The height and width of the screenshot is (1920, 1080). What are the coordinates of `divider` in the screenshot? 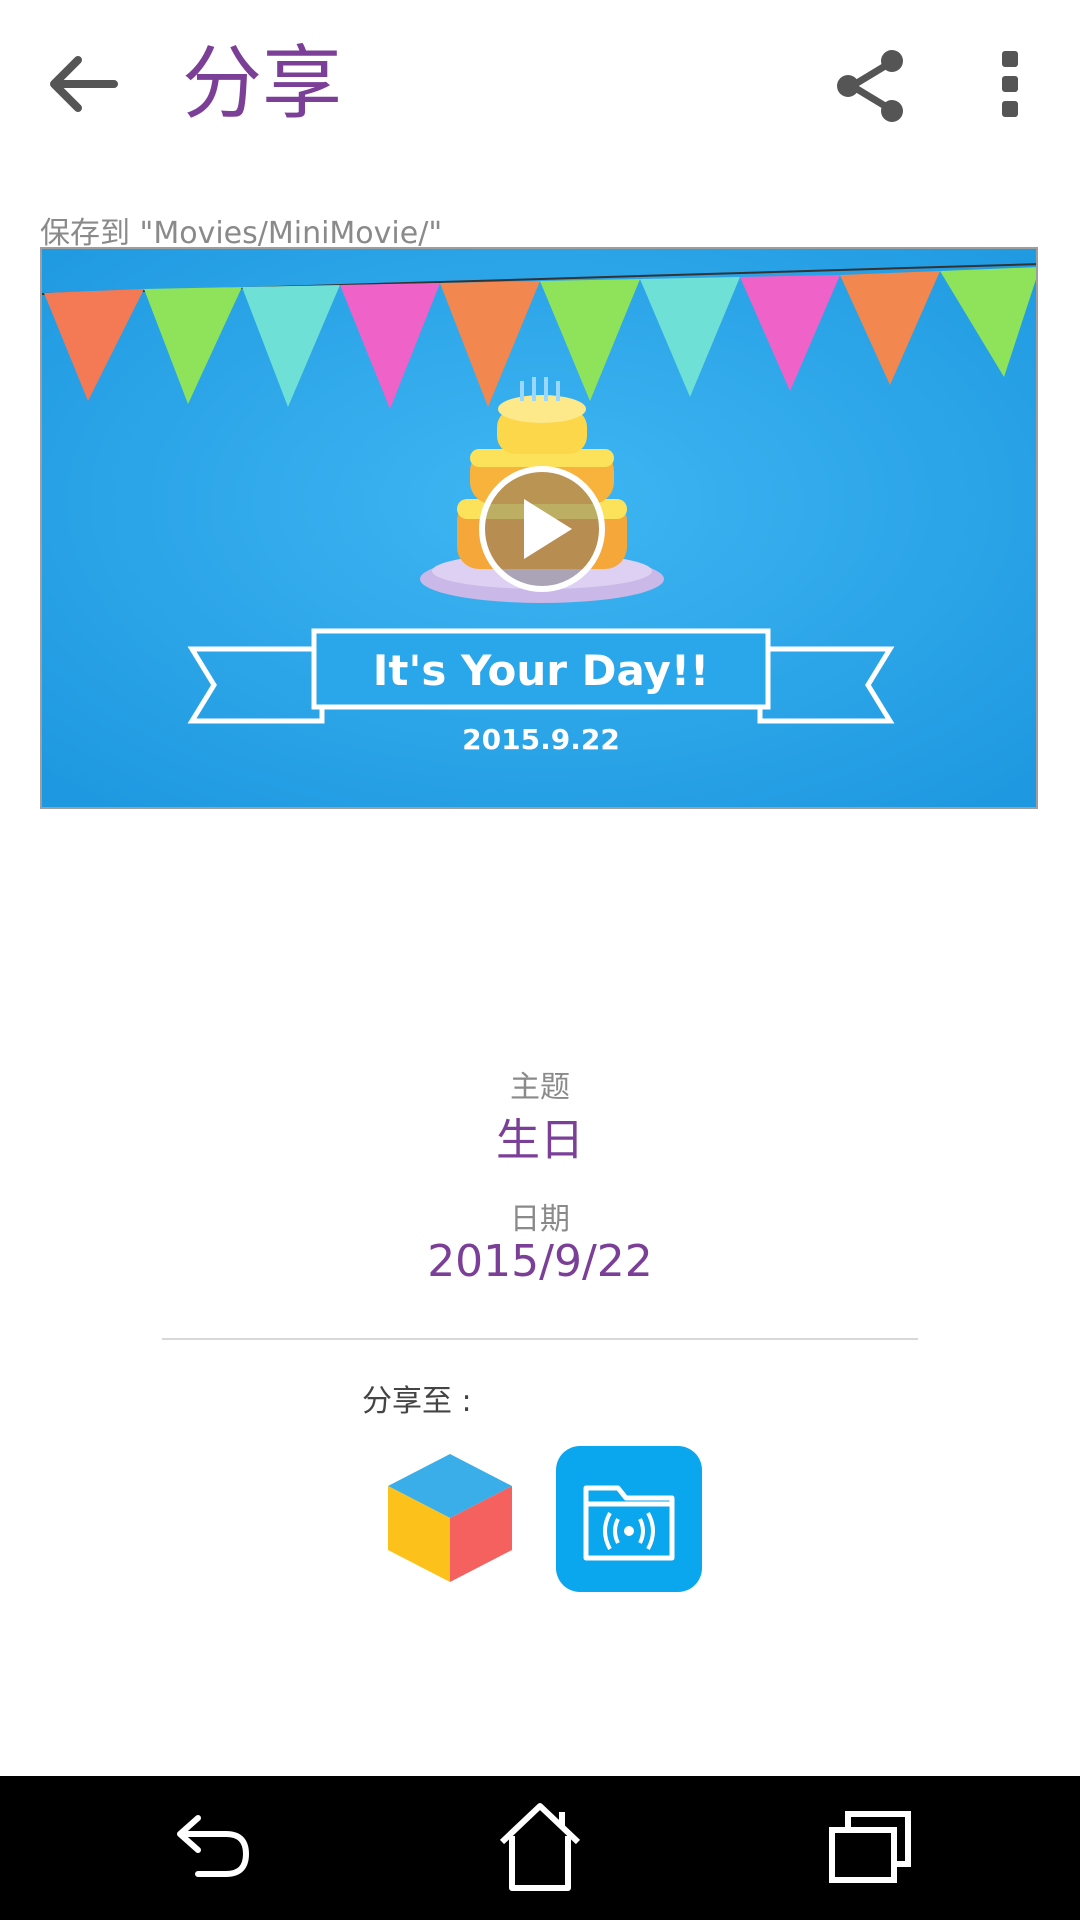 It's located at (540, 1339).